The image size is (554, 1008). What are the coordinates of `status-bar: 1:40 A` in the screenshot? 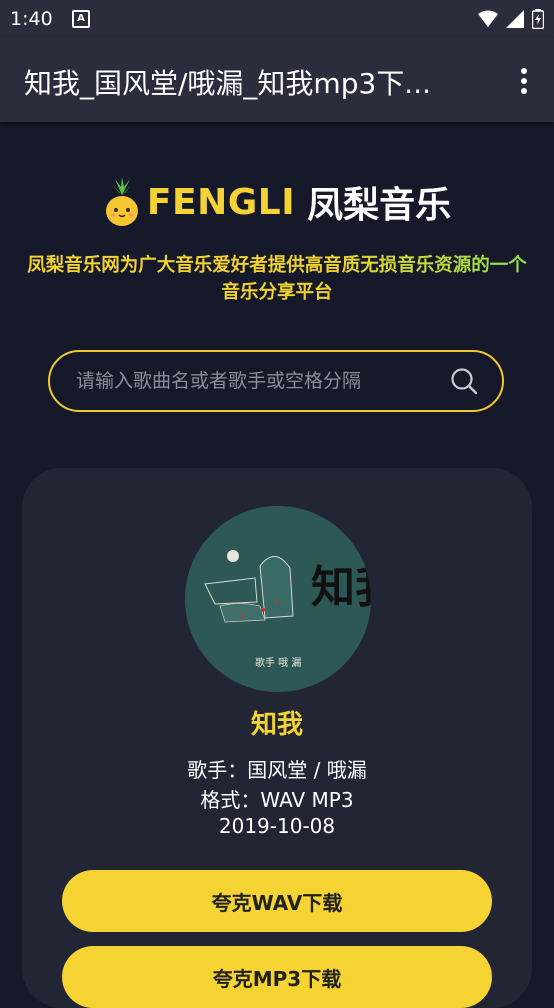 It's located at (277, 19).